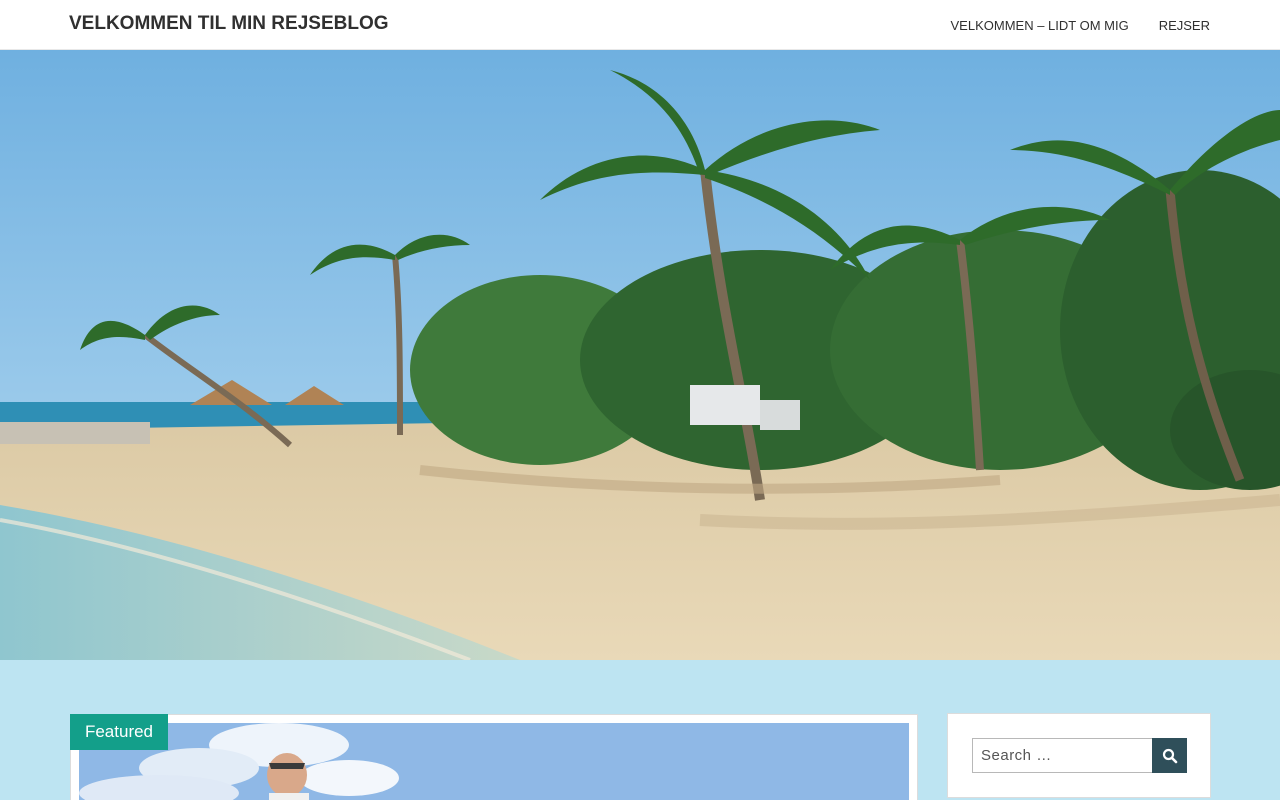  I want to click on search-icon, so click(1169, 755).